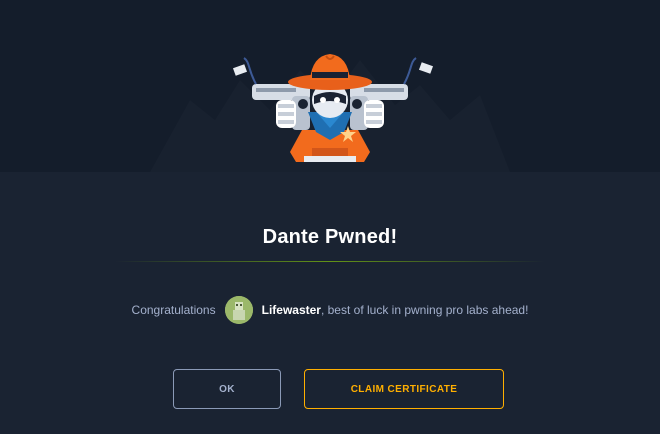  I want to click on cowboy-mascot-icon, so click(330, 113).